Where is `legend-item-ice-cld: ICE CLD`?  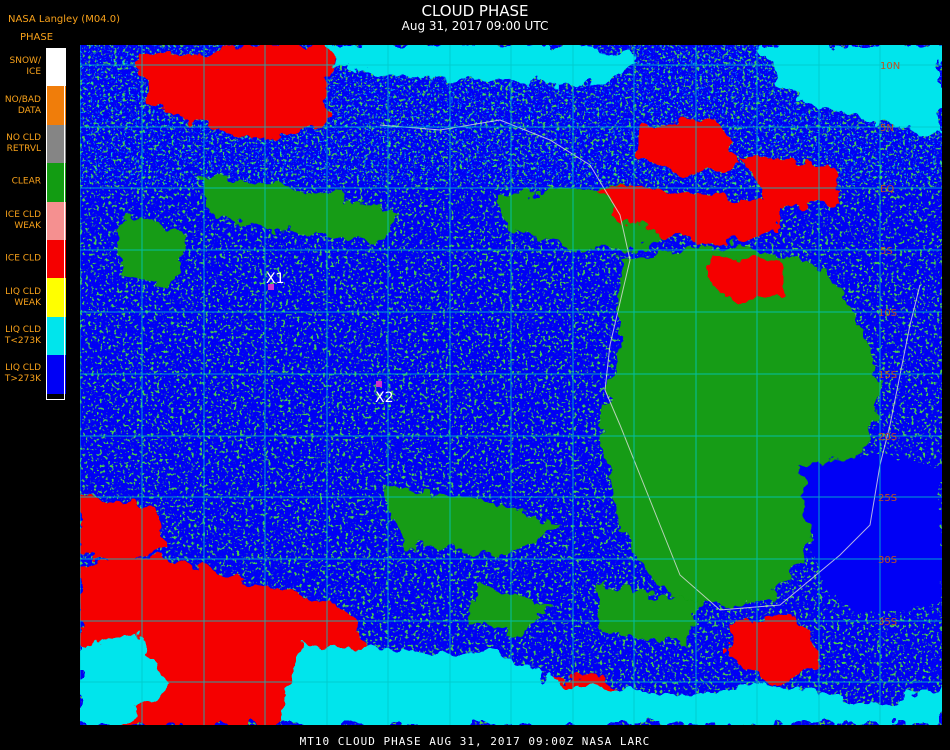 legend-item-ice-cld: ICE CLD is located at coordinates (33, 259).